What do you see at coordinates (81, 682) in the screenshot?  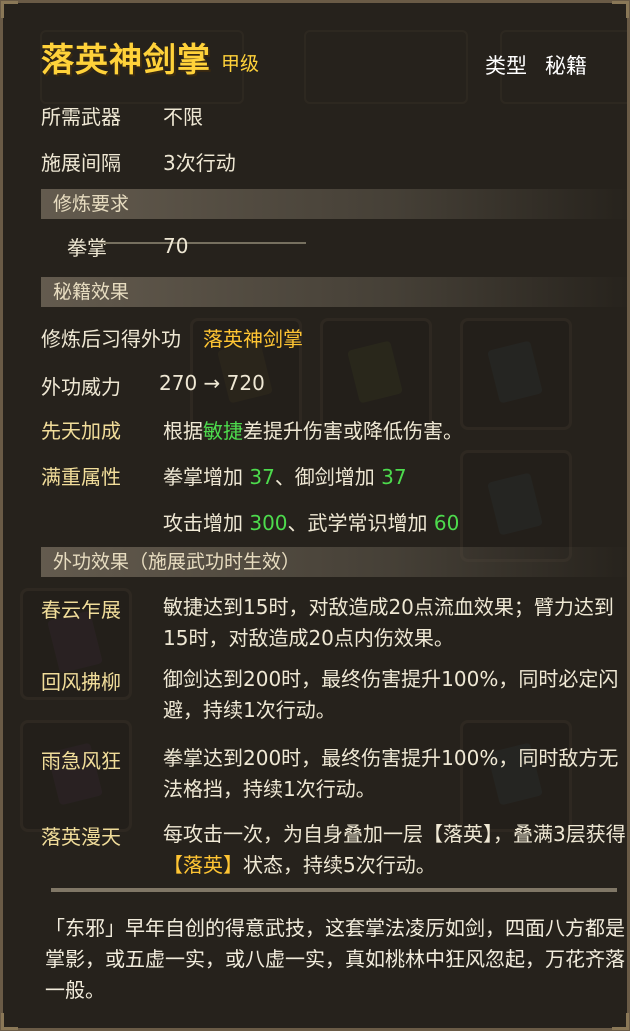 I see `skill-name: 回风拂柳` at bounding box center [81, 682].